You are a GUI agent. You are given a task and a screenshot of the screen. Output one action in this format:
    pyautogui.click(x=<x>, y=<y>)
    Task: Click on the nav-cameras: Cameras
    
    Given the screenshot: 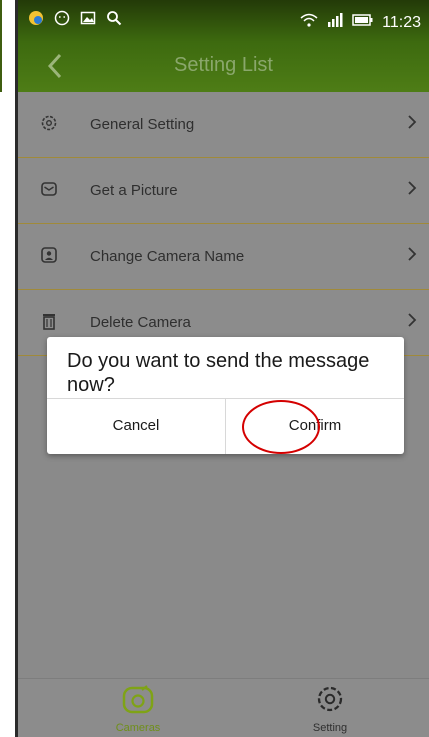 What is the action you would take?
    pyautogui.click(x=138, y=708)
    